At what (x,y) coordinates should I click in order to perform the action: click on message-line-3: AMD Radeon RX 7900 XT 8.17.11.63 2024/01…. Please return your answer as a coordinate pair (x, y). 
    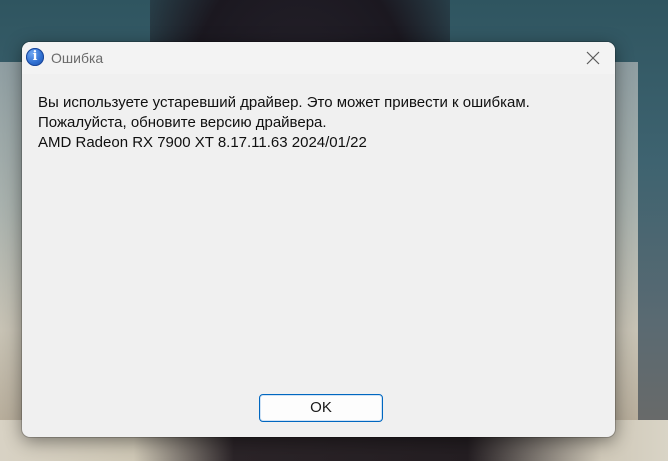
    Looking at the image, I should click on (202, 142).